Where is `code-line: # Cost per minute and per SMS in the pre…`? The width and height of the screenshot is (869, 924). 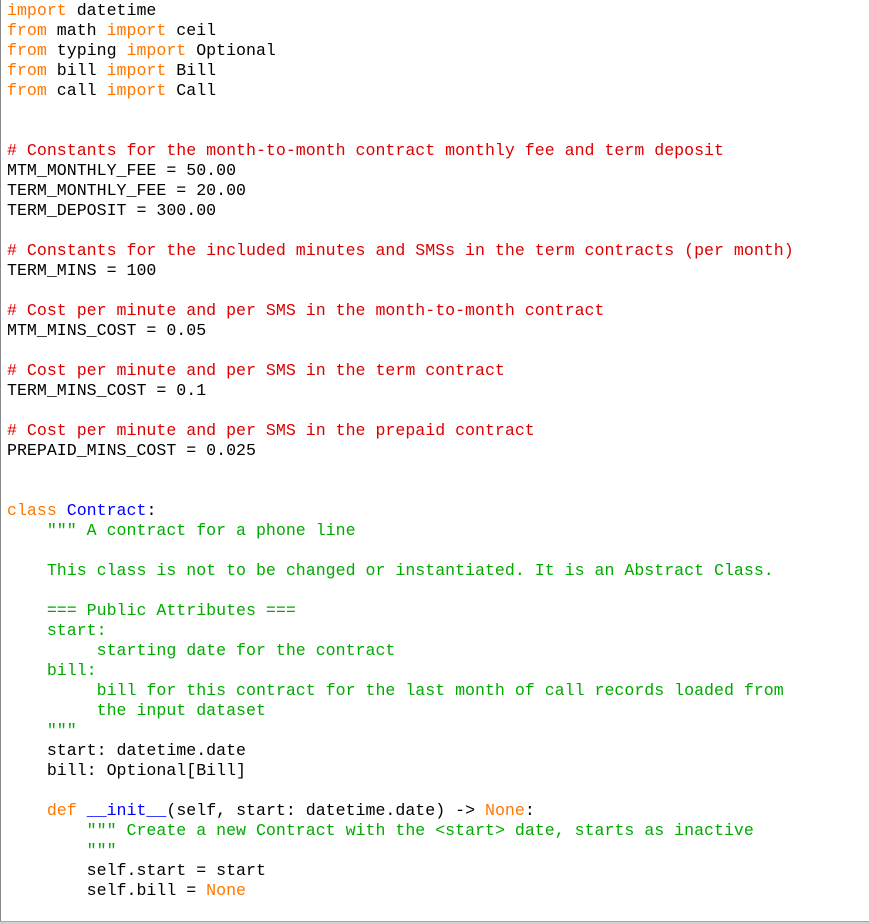
code-line: # Cost per minute and per SMS in the pre… is located at coordinates (400, 431).